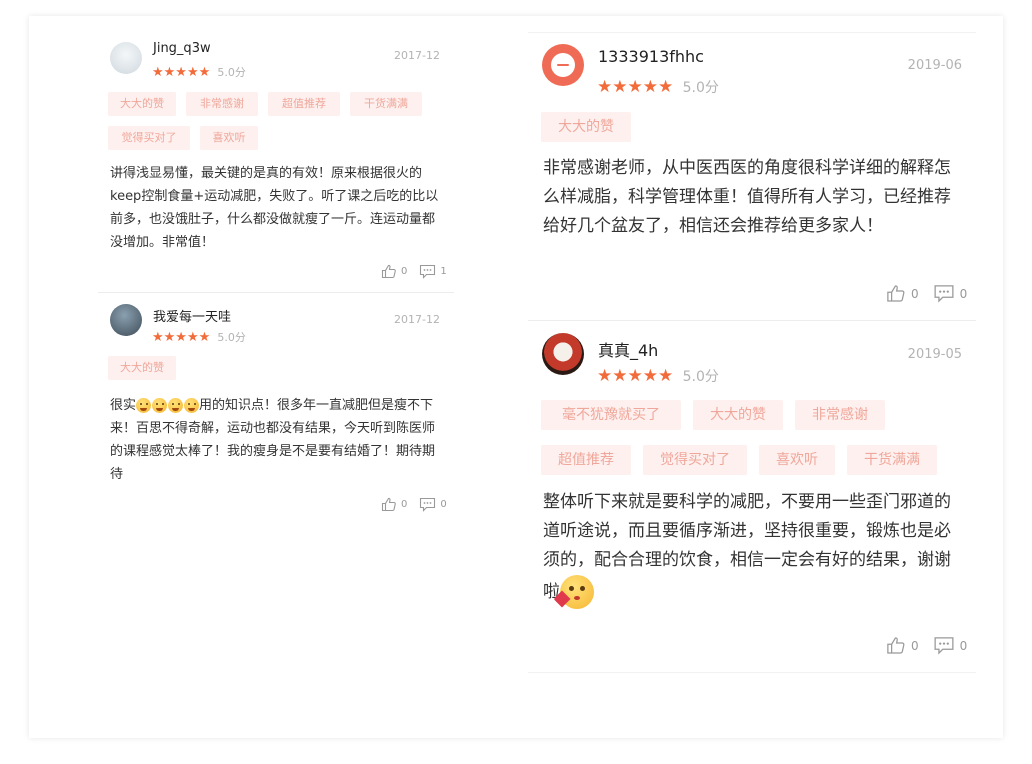 The width and height of the screenshot is (1032, 764). Describe the element at coordinates (192, 315) in the screenshot. I see `username: 我爱每一天哇` at that location.